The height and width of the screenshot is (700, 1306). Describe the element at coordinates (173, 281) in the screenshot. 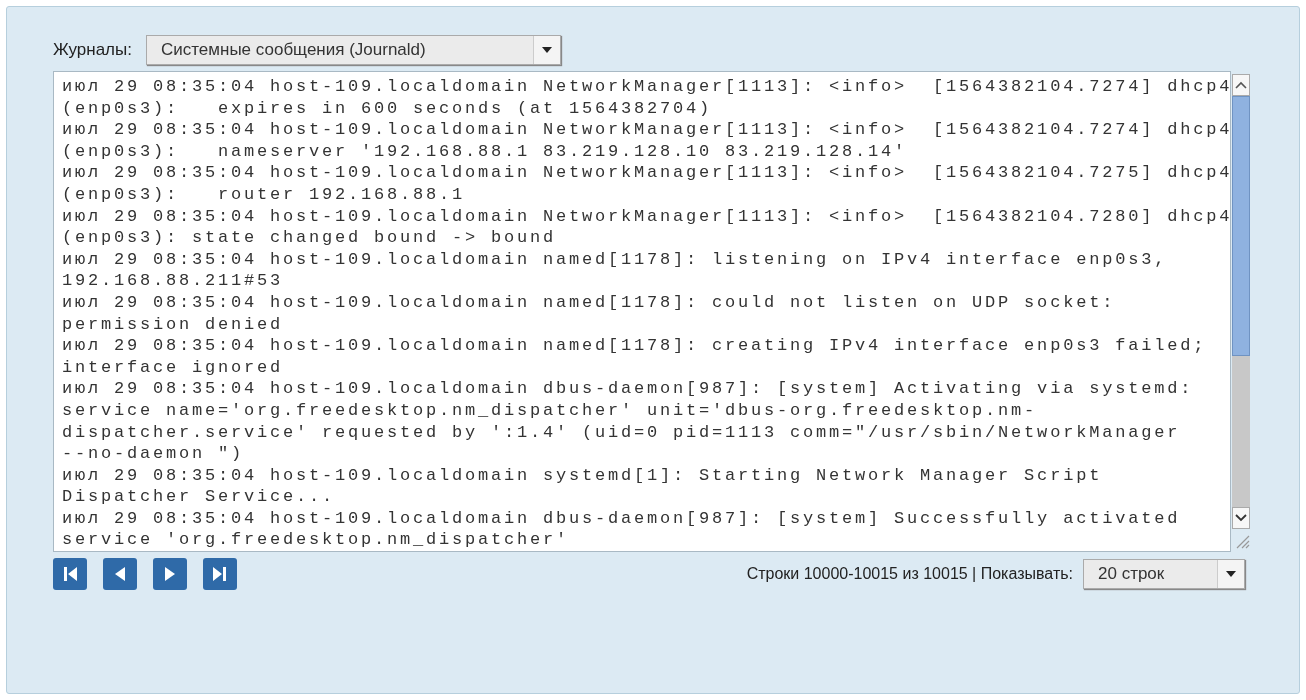

I see `log-line: 192.168.88.211#53` at that location.